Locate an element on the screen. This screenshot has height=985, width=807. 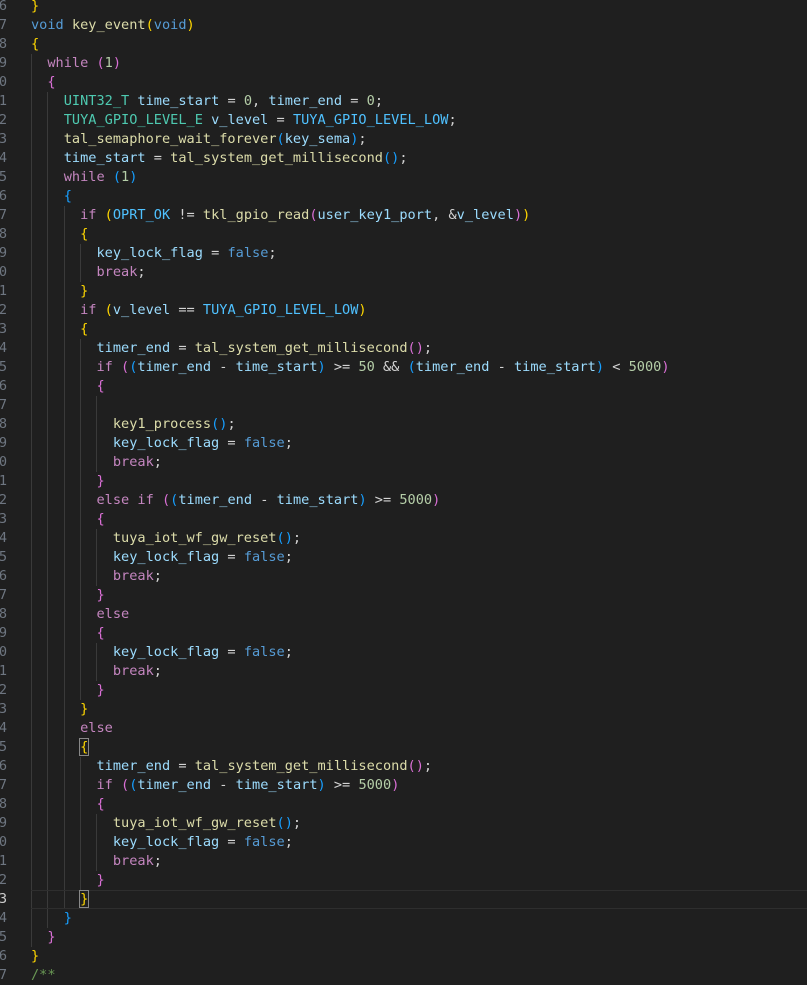
line-number: 8 is located at coordinates (3, 234).